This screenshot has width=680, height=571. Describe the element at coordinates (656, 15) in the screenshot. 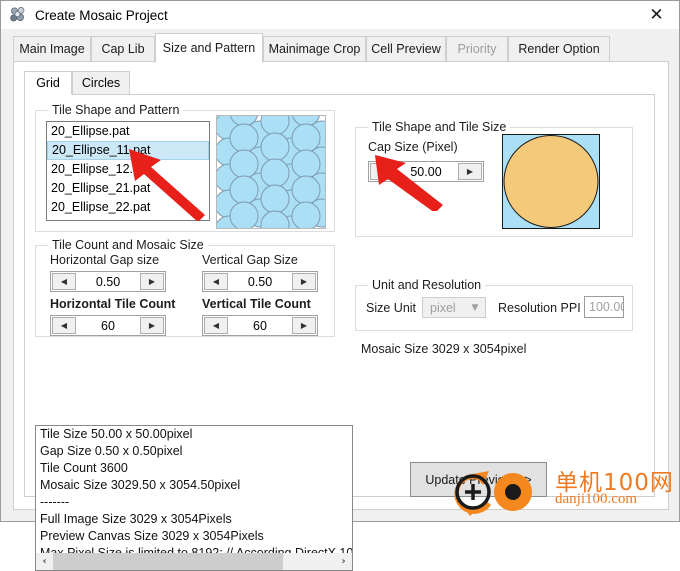

I see `close-icon: ✕` at that location.